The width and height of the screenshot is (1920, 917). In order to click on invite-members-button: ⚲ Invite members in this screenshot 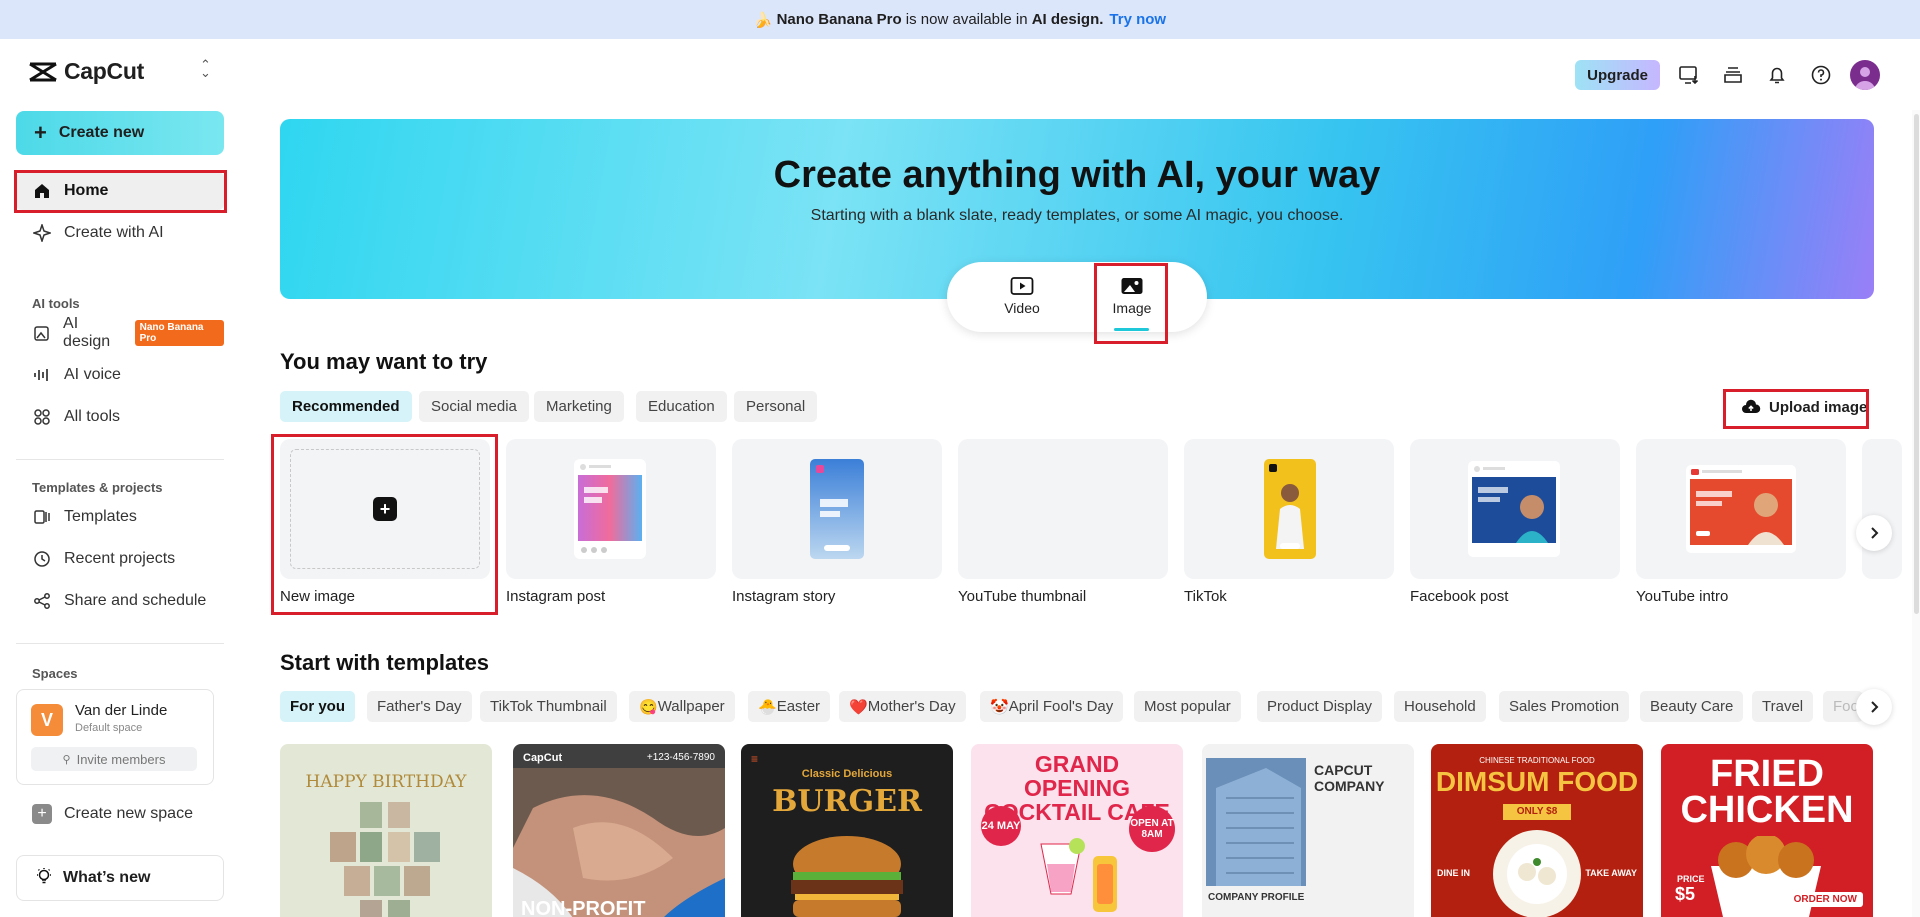, I will do `click(114, 759)`.